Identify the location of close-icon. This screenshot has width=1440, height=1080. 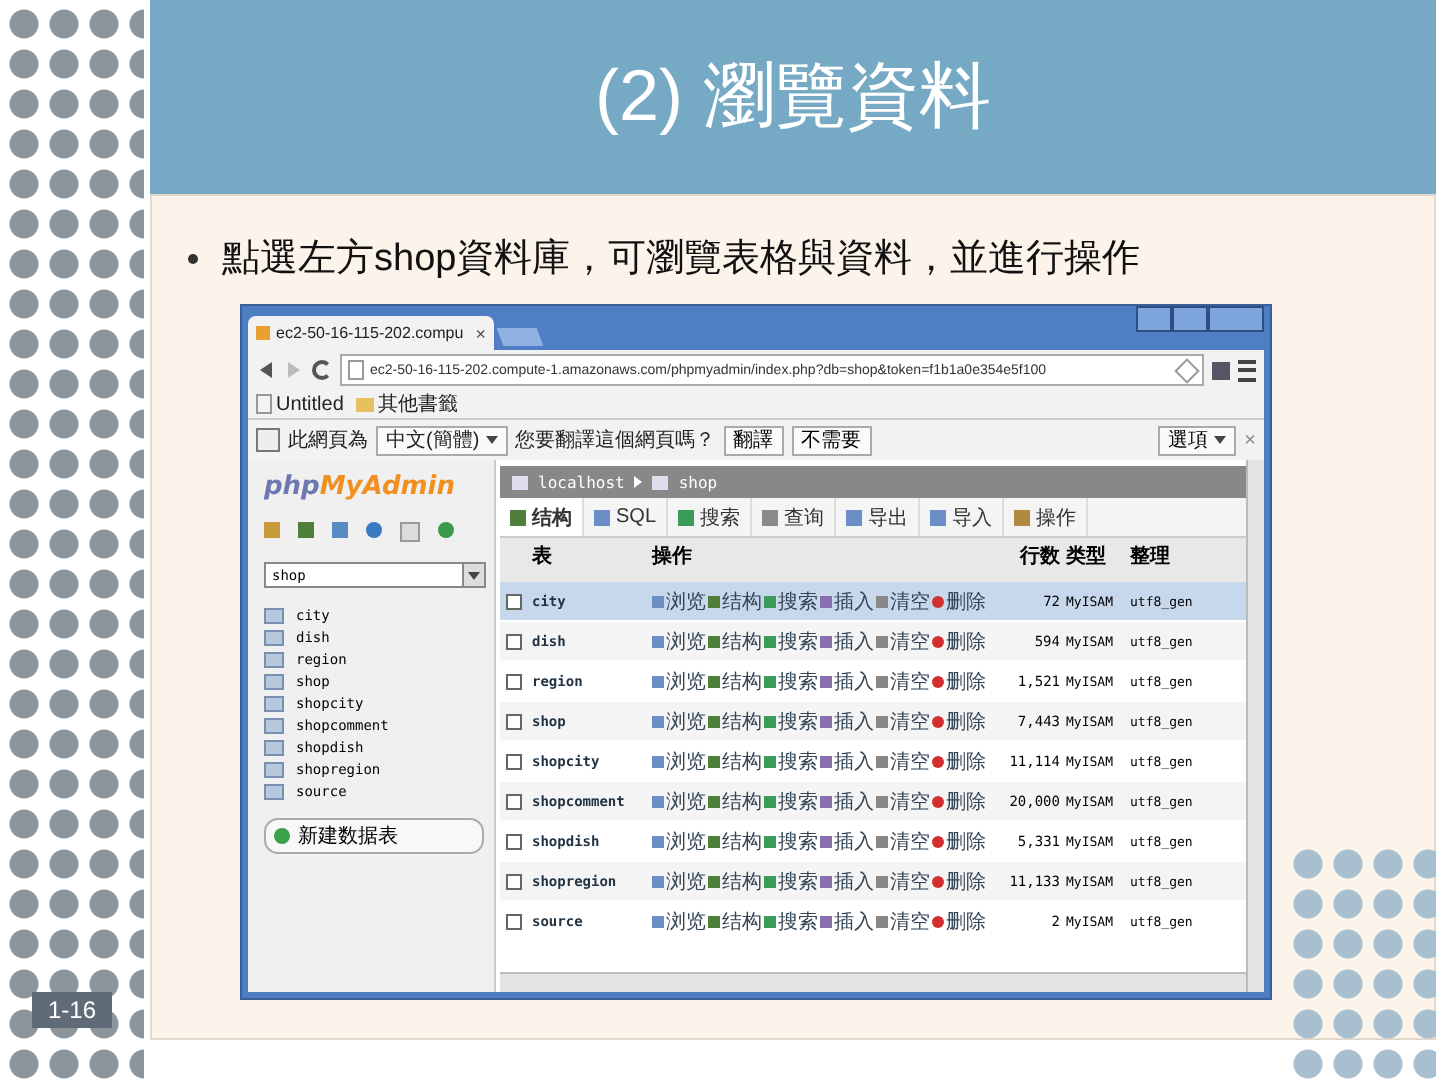
(1236, 319).